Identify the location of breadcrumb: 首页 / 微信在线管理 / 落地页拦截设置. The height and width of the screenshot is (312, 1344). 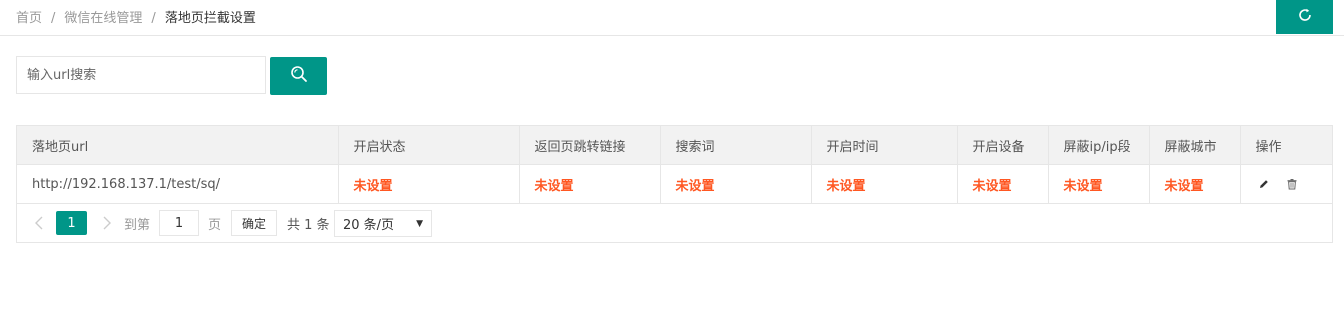
(136, 16).